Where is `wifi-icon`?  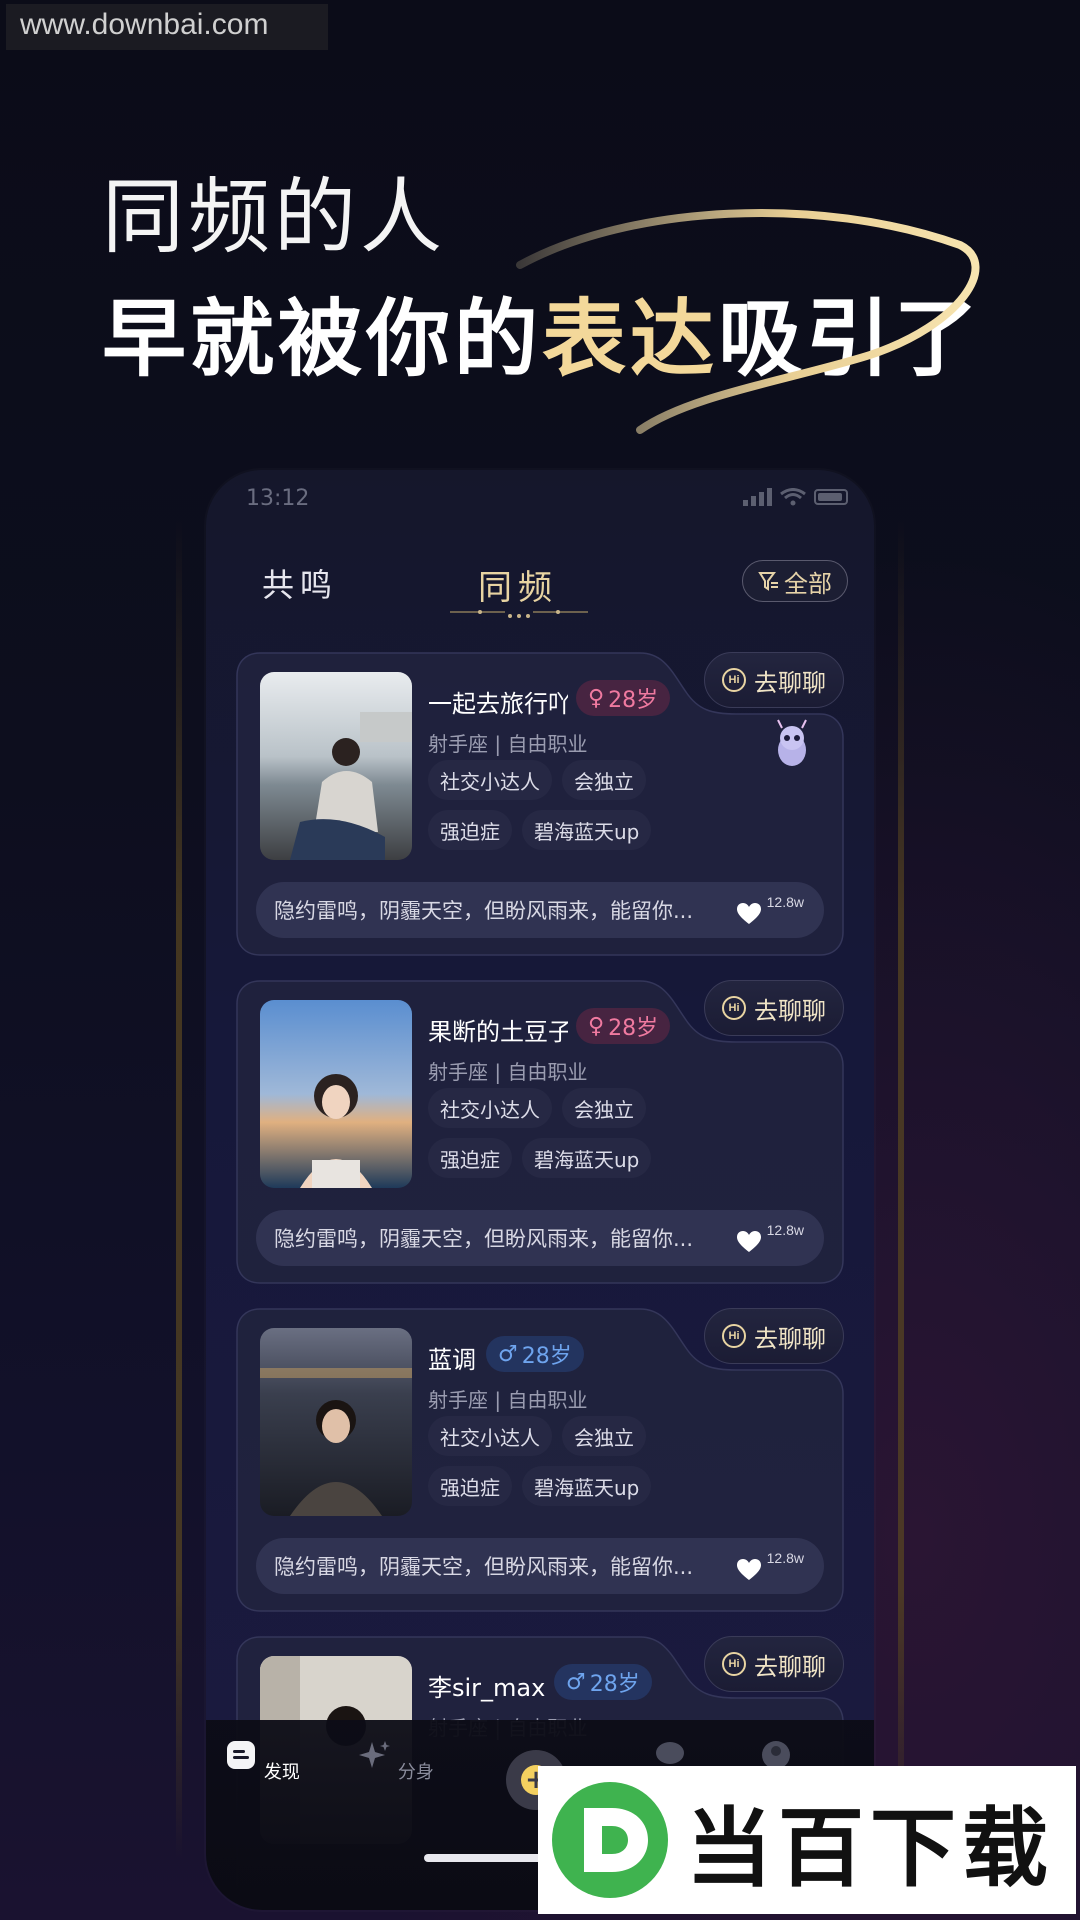 wifi-icon is located at coordinates (793, 497).